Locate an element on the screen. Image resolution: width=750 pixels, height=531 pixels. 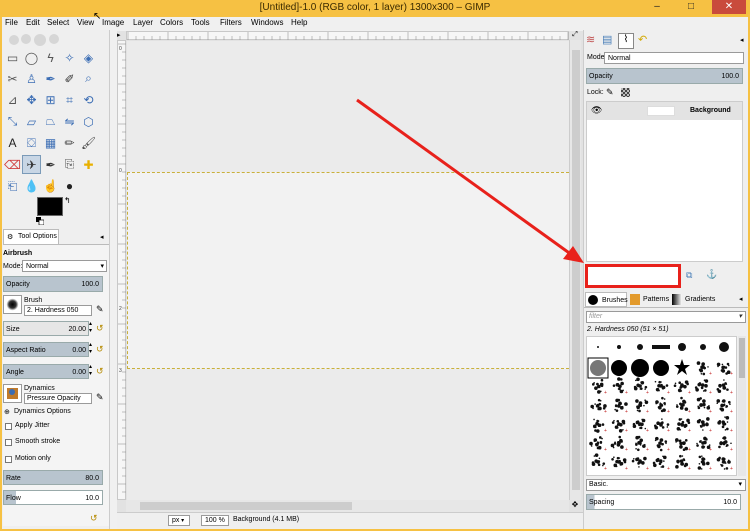
menu-image: Image is located at coordinates (113, 22).